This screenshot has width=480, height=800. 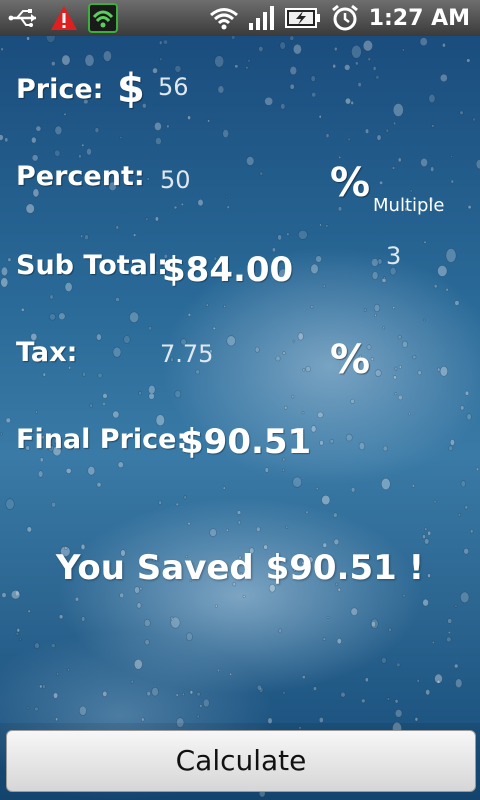 I want to click on battery-charging-icon, so click(x=302, y=18).